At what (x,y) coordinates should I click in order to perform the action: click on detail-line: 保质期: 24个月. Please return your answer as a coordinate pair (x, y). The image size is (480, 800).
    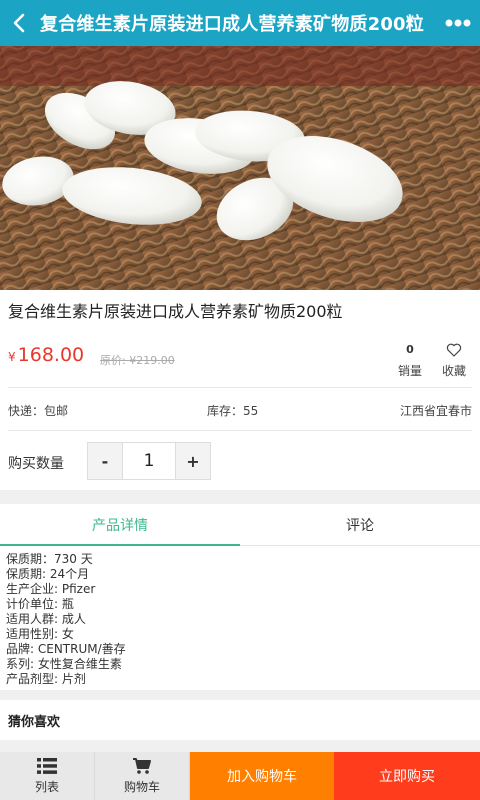
    Looking at the image, I should click on (48, 574).